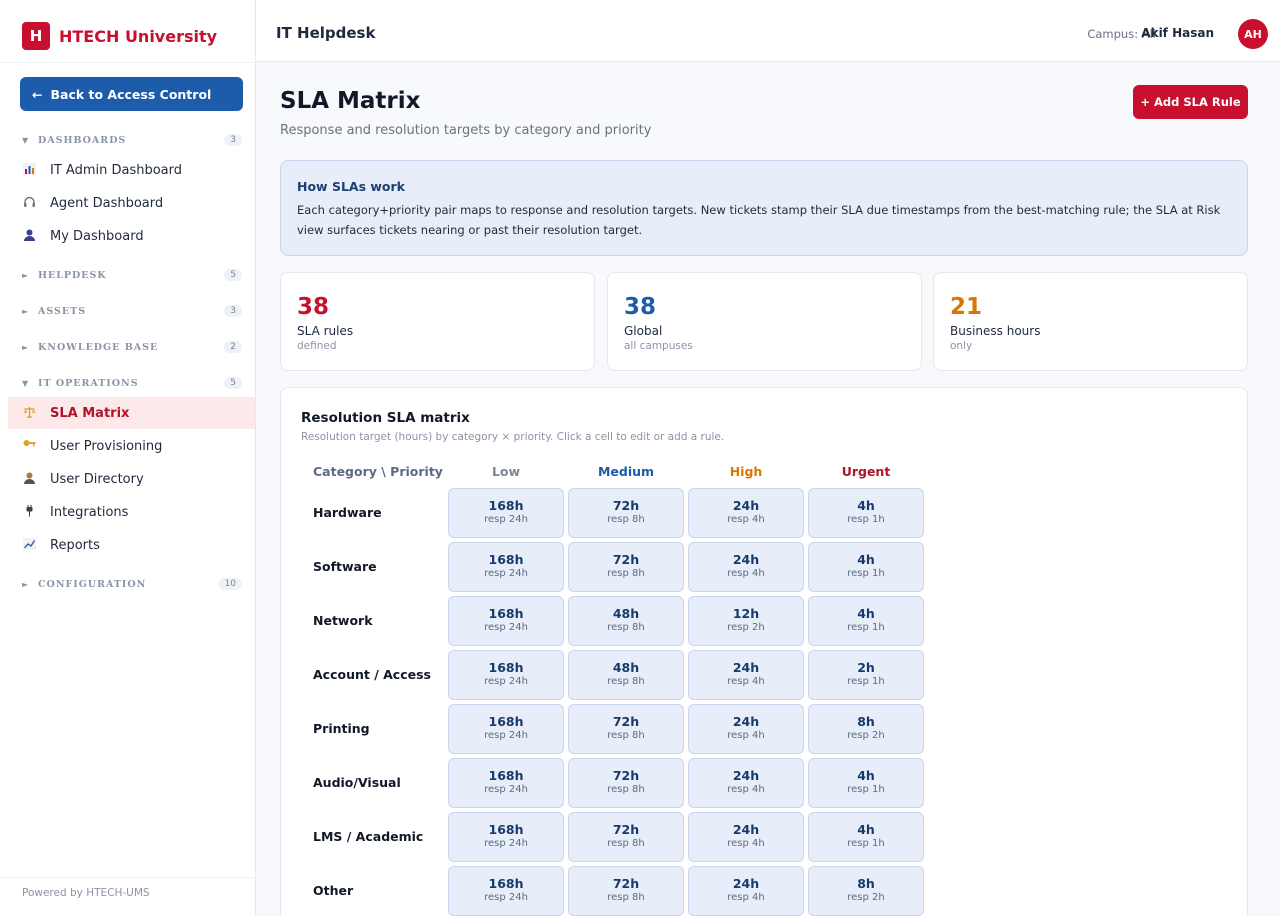 The height and width of the screenshot is (916, 1280). What do you see at coordinates (626, 829) in the screenshot?
I see `resolution-target: 72h` at bounding box center [626, 829].